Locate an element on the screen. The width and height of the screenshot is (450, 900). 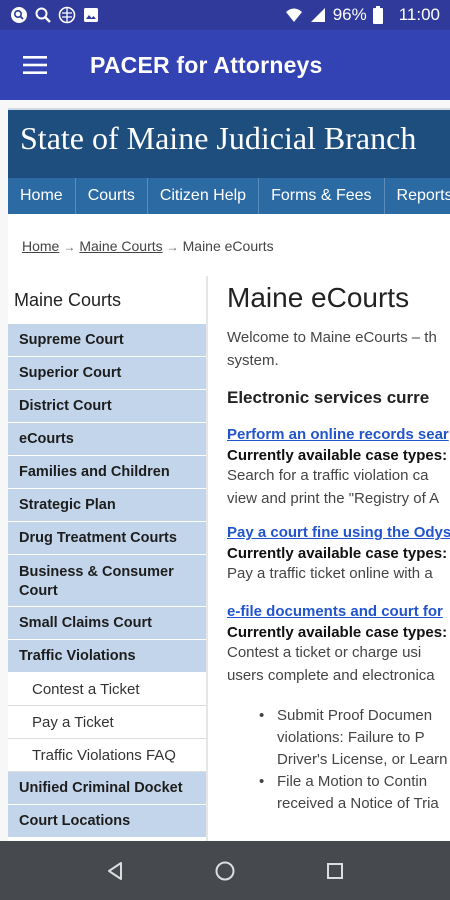
signal-icon is located at coordinates (317, 15).